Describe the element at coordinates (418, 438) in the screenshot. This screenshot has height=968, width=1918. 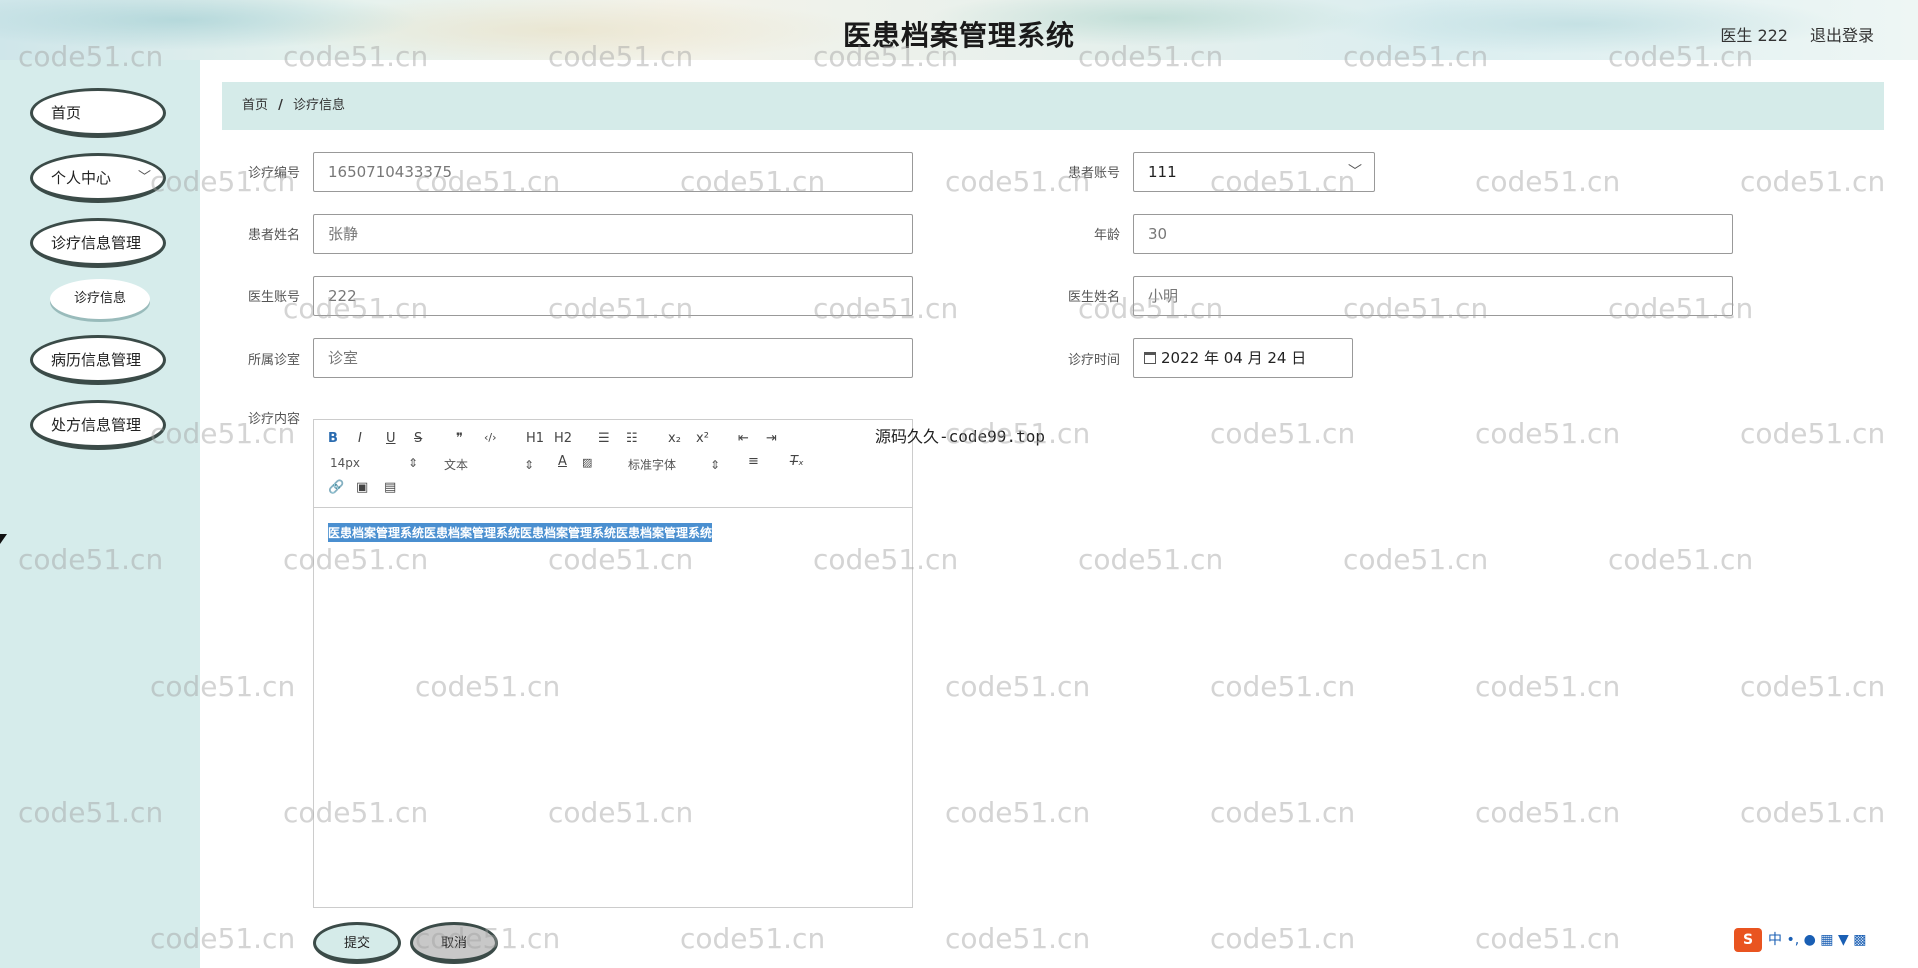
I see `strike-button: S` at that location.